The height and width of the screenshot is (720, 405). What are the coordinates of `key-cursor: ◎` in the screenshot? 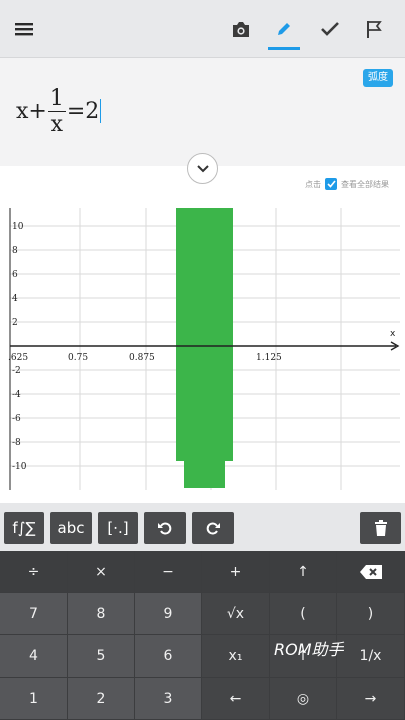 It's located at (303, 699).